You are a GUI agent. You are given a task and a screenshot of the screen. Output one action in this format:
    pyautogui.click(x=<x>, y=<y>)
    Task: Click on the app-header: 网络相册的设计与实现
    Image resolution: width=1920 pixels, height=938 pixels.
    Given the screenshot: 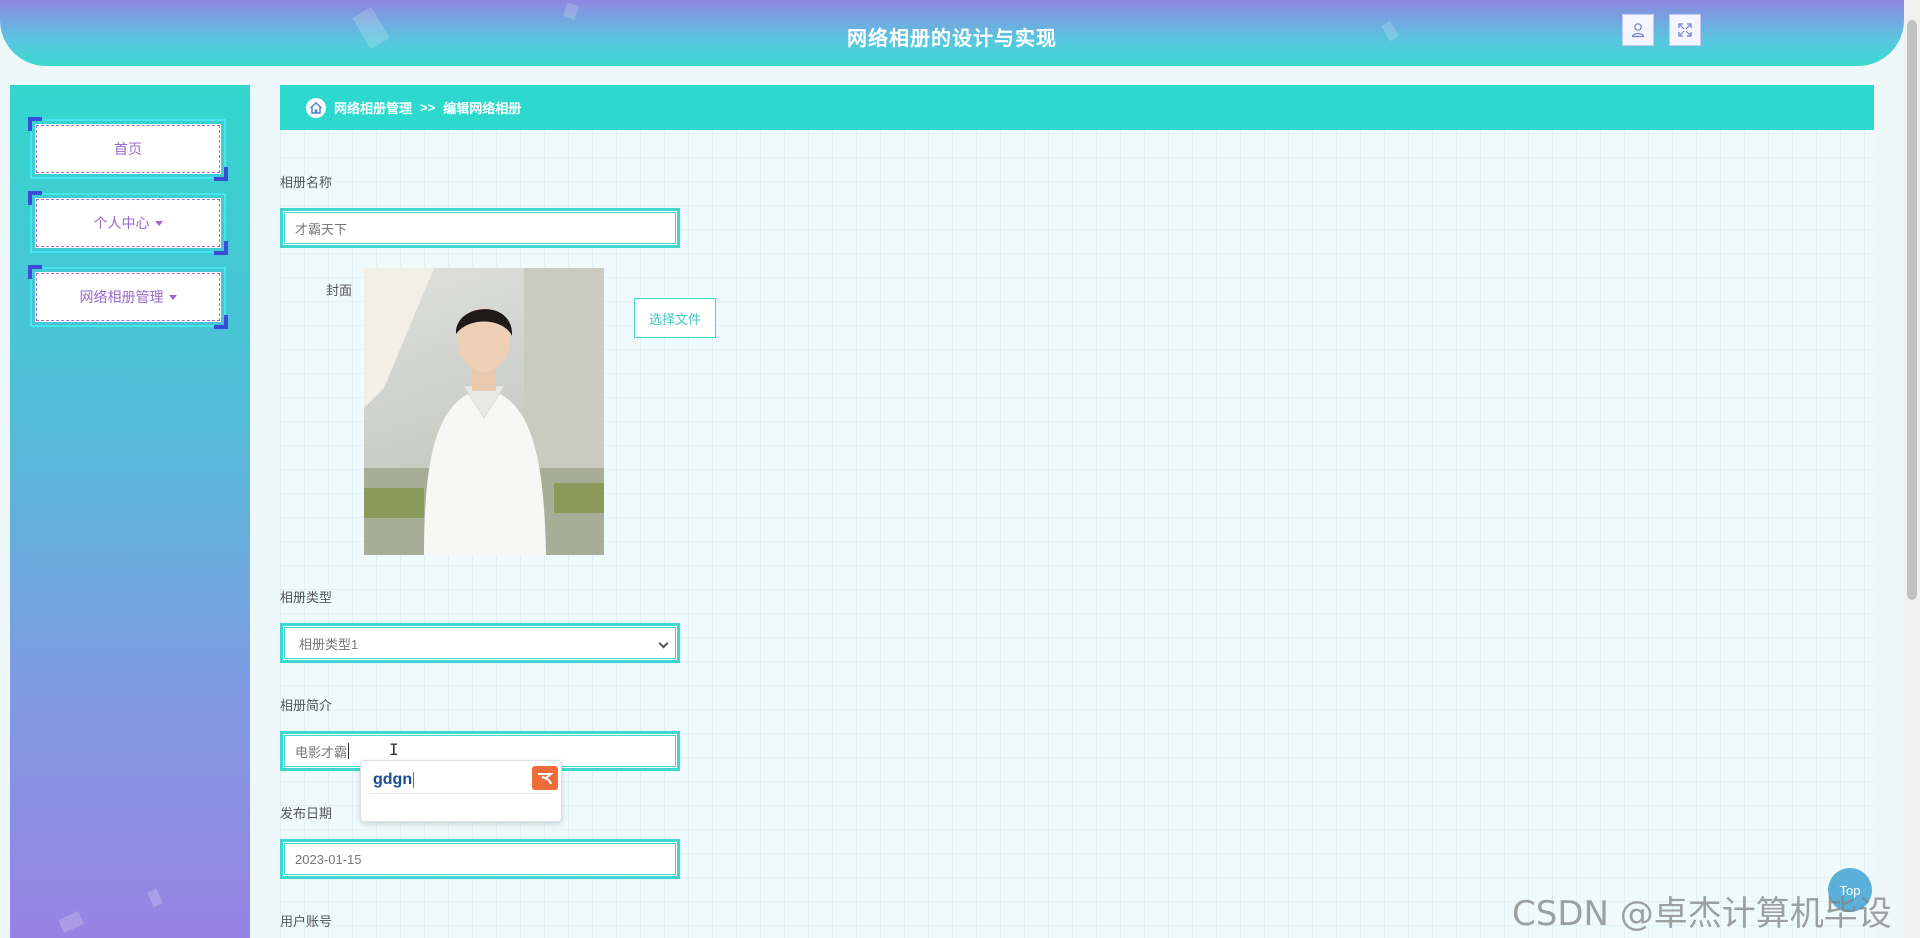 What is the action you would take?
    pyautogui.click(x=952, y=33)
    